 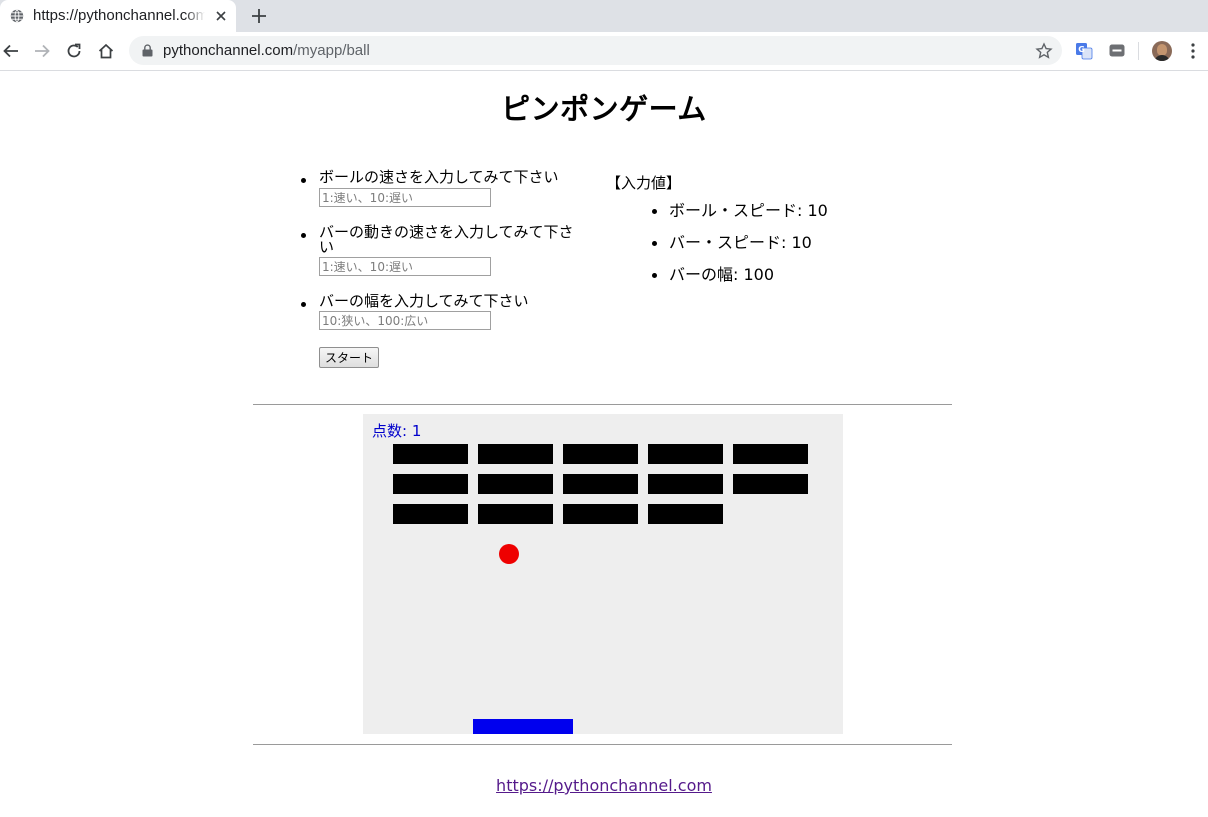 What do you see at coordinates (405, 197) in the screenshot?
I see `ball-speed-input` at bounding box center [405, 197].